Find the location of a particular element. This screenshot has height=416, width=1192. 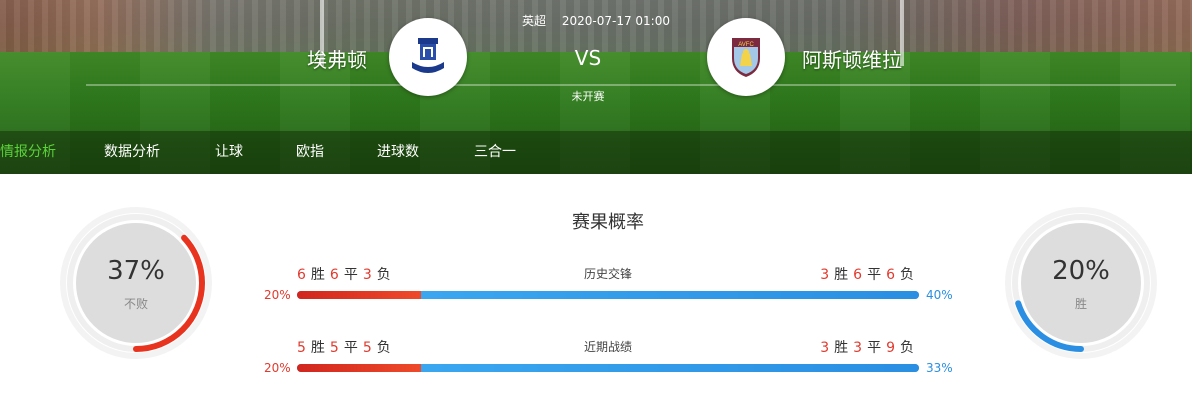

tab-intelligence-analysis: 情报分析 is located at coordinates (28, 152).